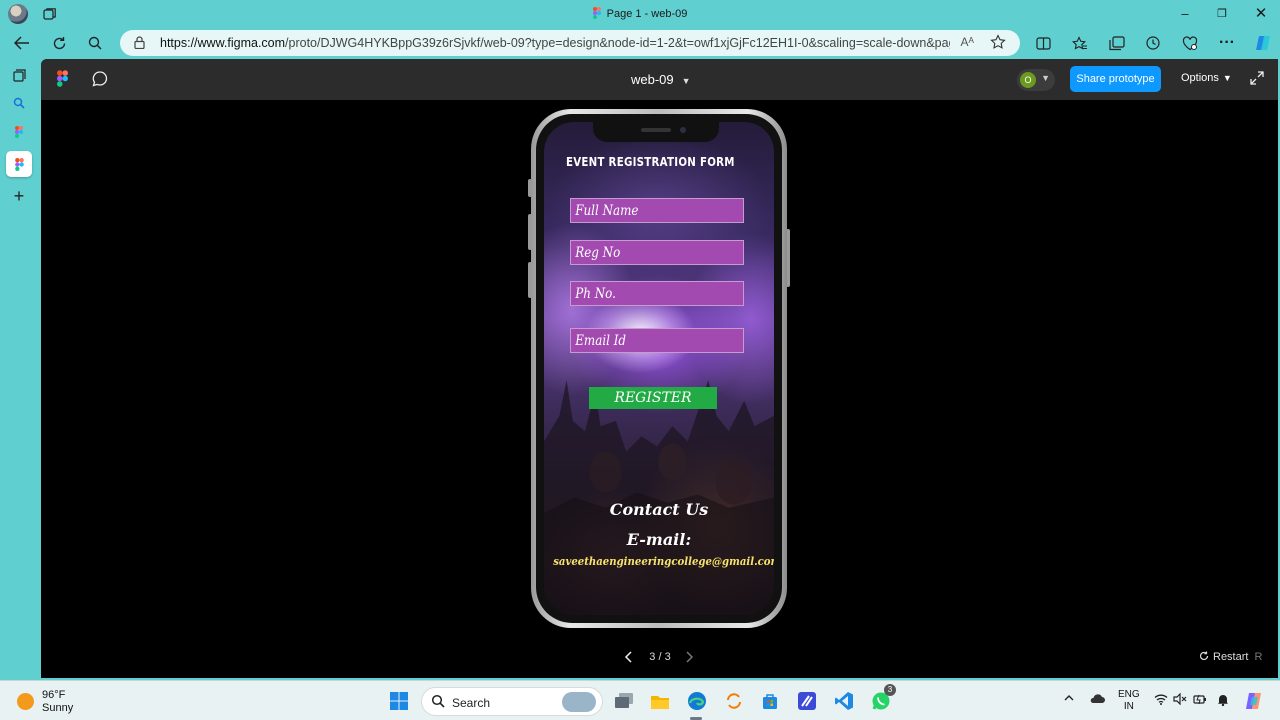 The image size is (1280, 720). I want to click on search-label: Search, so click(471, 703).